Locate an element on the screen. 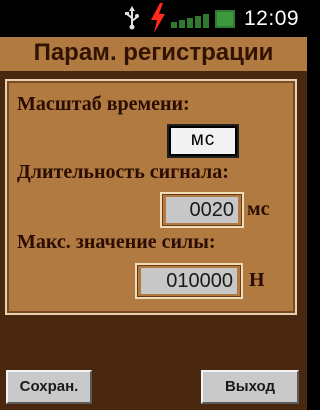 Image resolution: width=320 pixels, height=410 pixels. signal-duration-value: 0020 is located at coordinates (202, 210).